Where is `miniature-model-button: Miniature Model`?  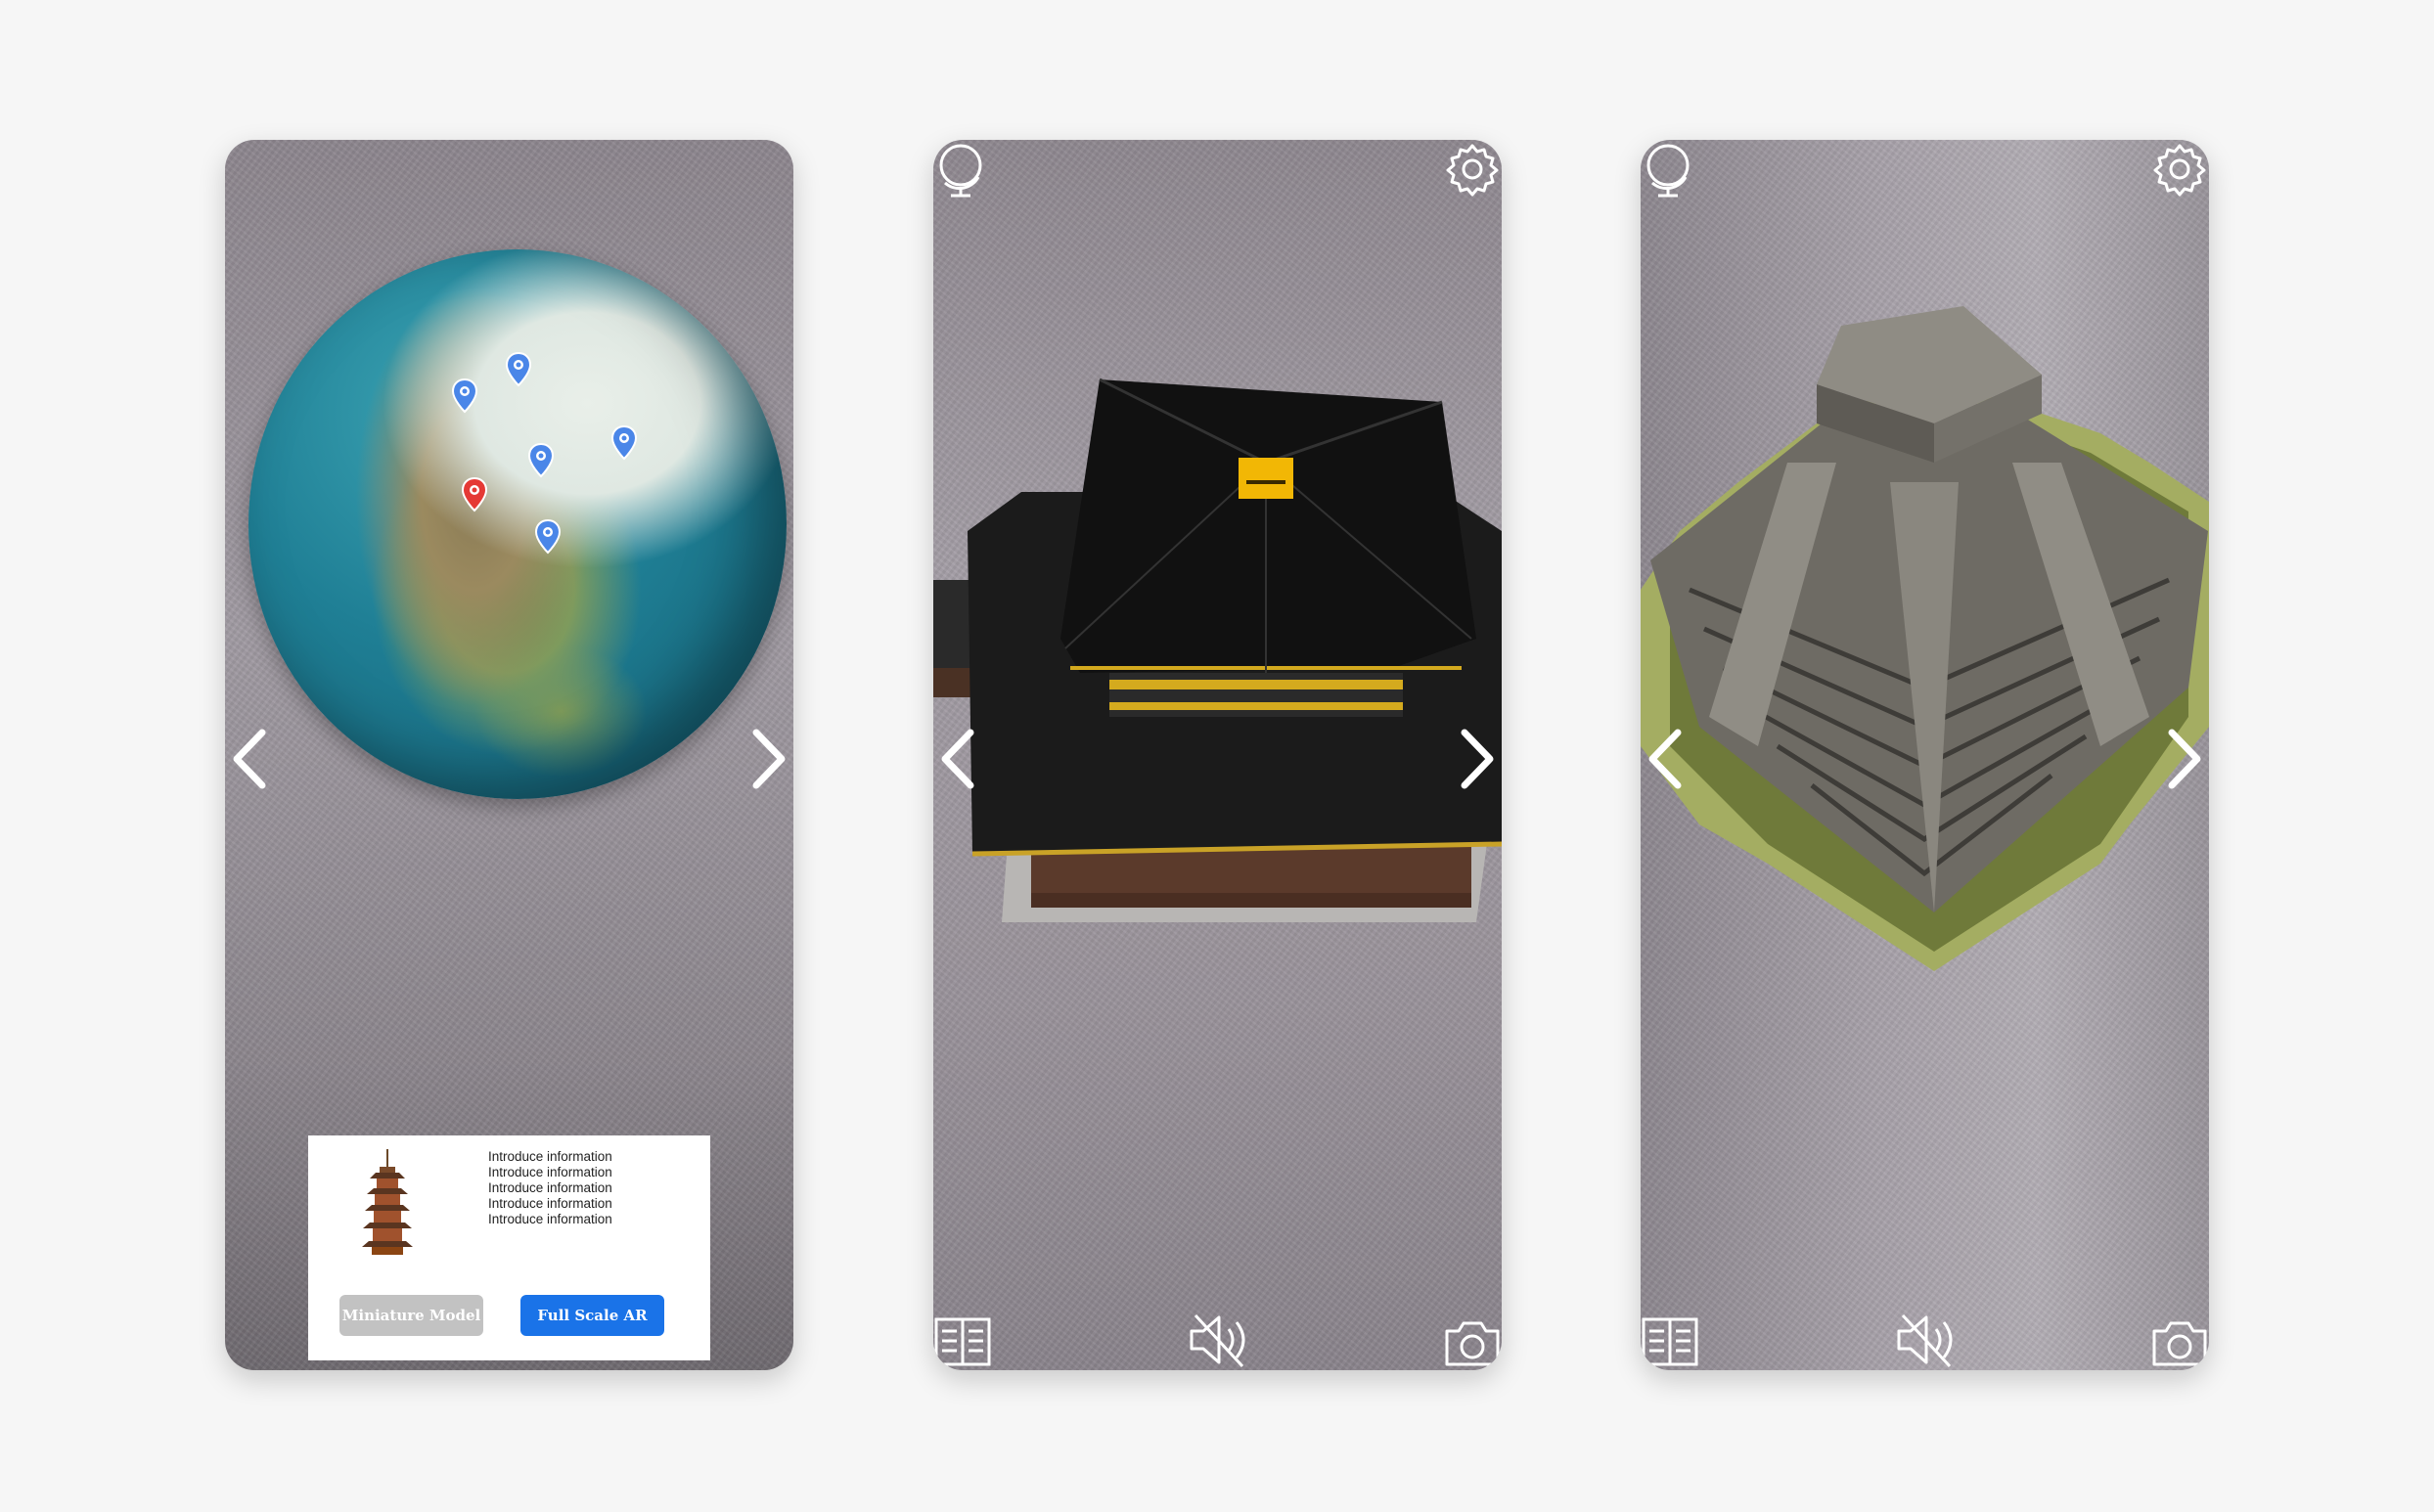 miniature-model-button: Miniature Model is located at coordinates (411, 1316).